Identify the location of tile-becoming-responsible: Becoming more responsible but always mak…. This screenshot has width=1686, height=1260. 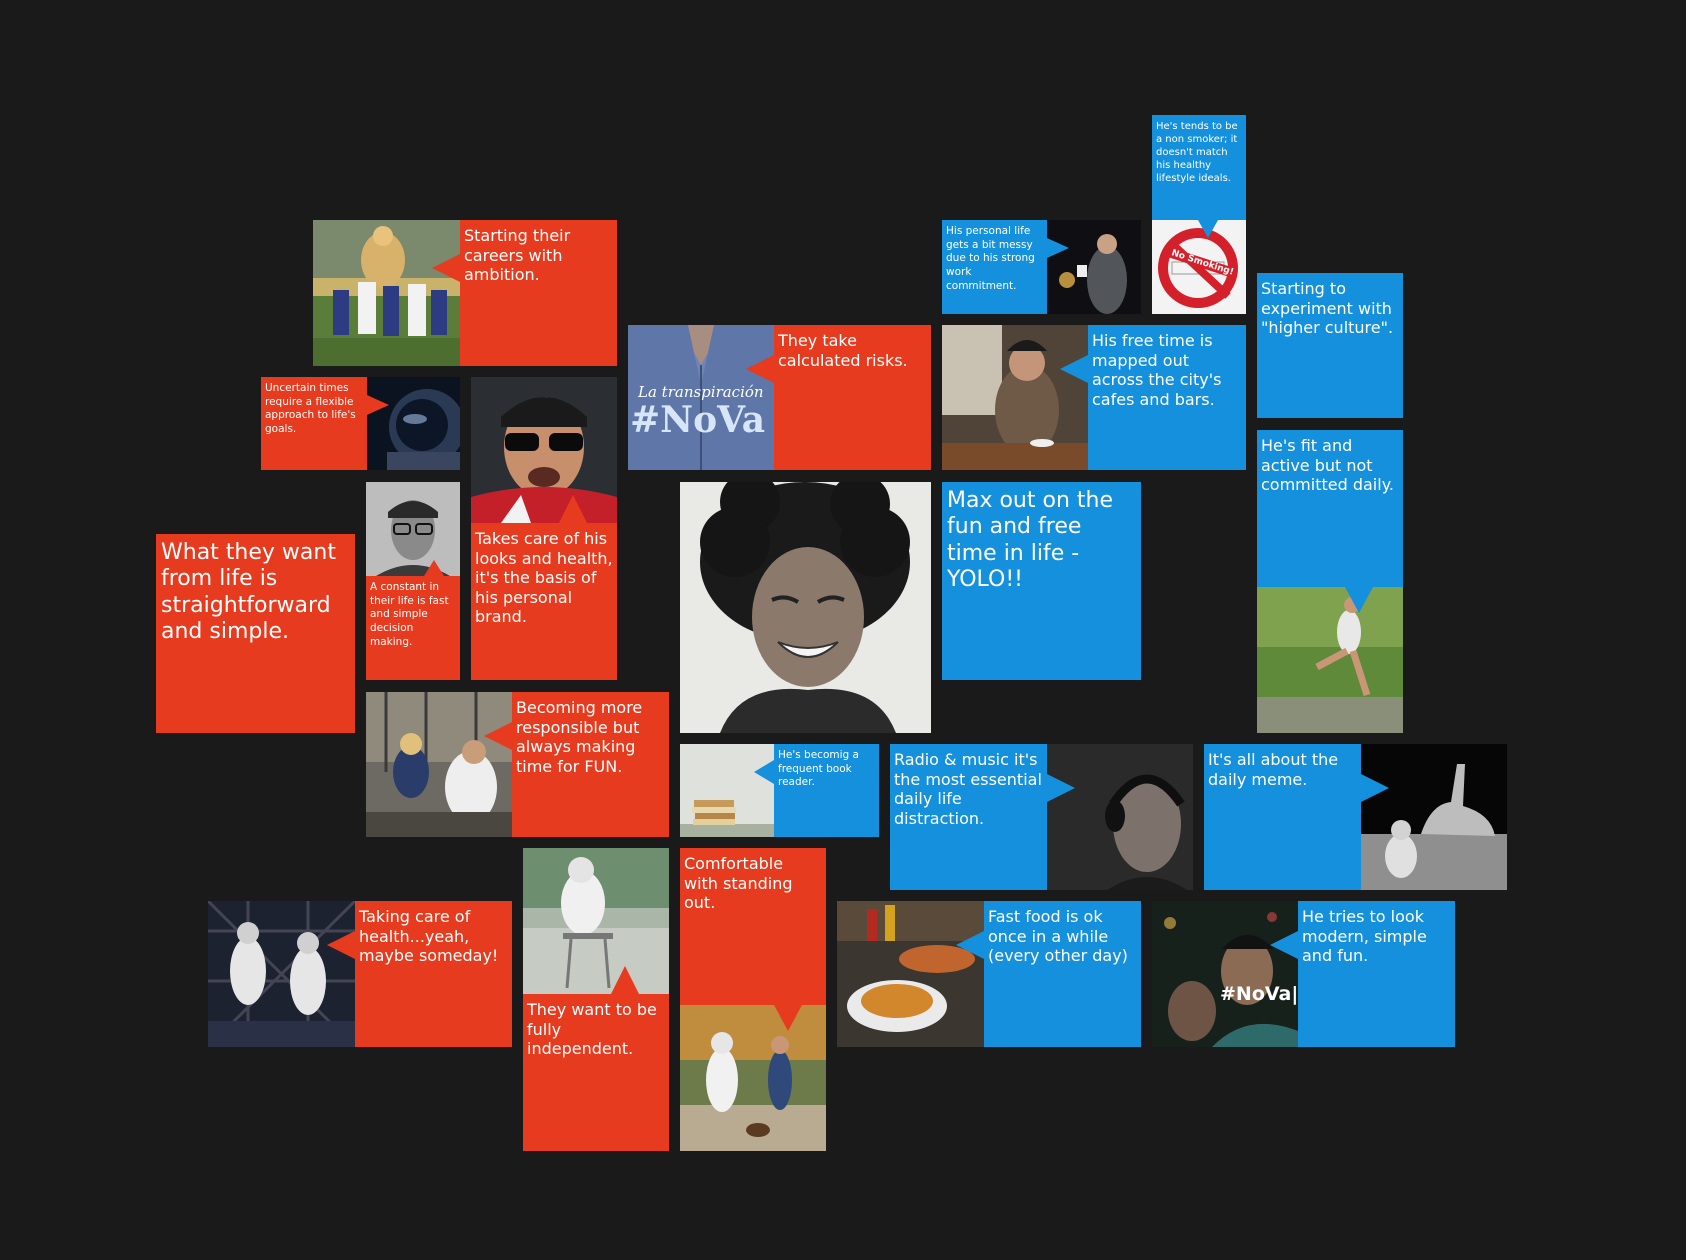
(517, 764).